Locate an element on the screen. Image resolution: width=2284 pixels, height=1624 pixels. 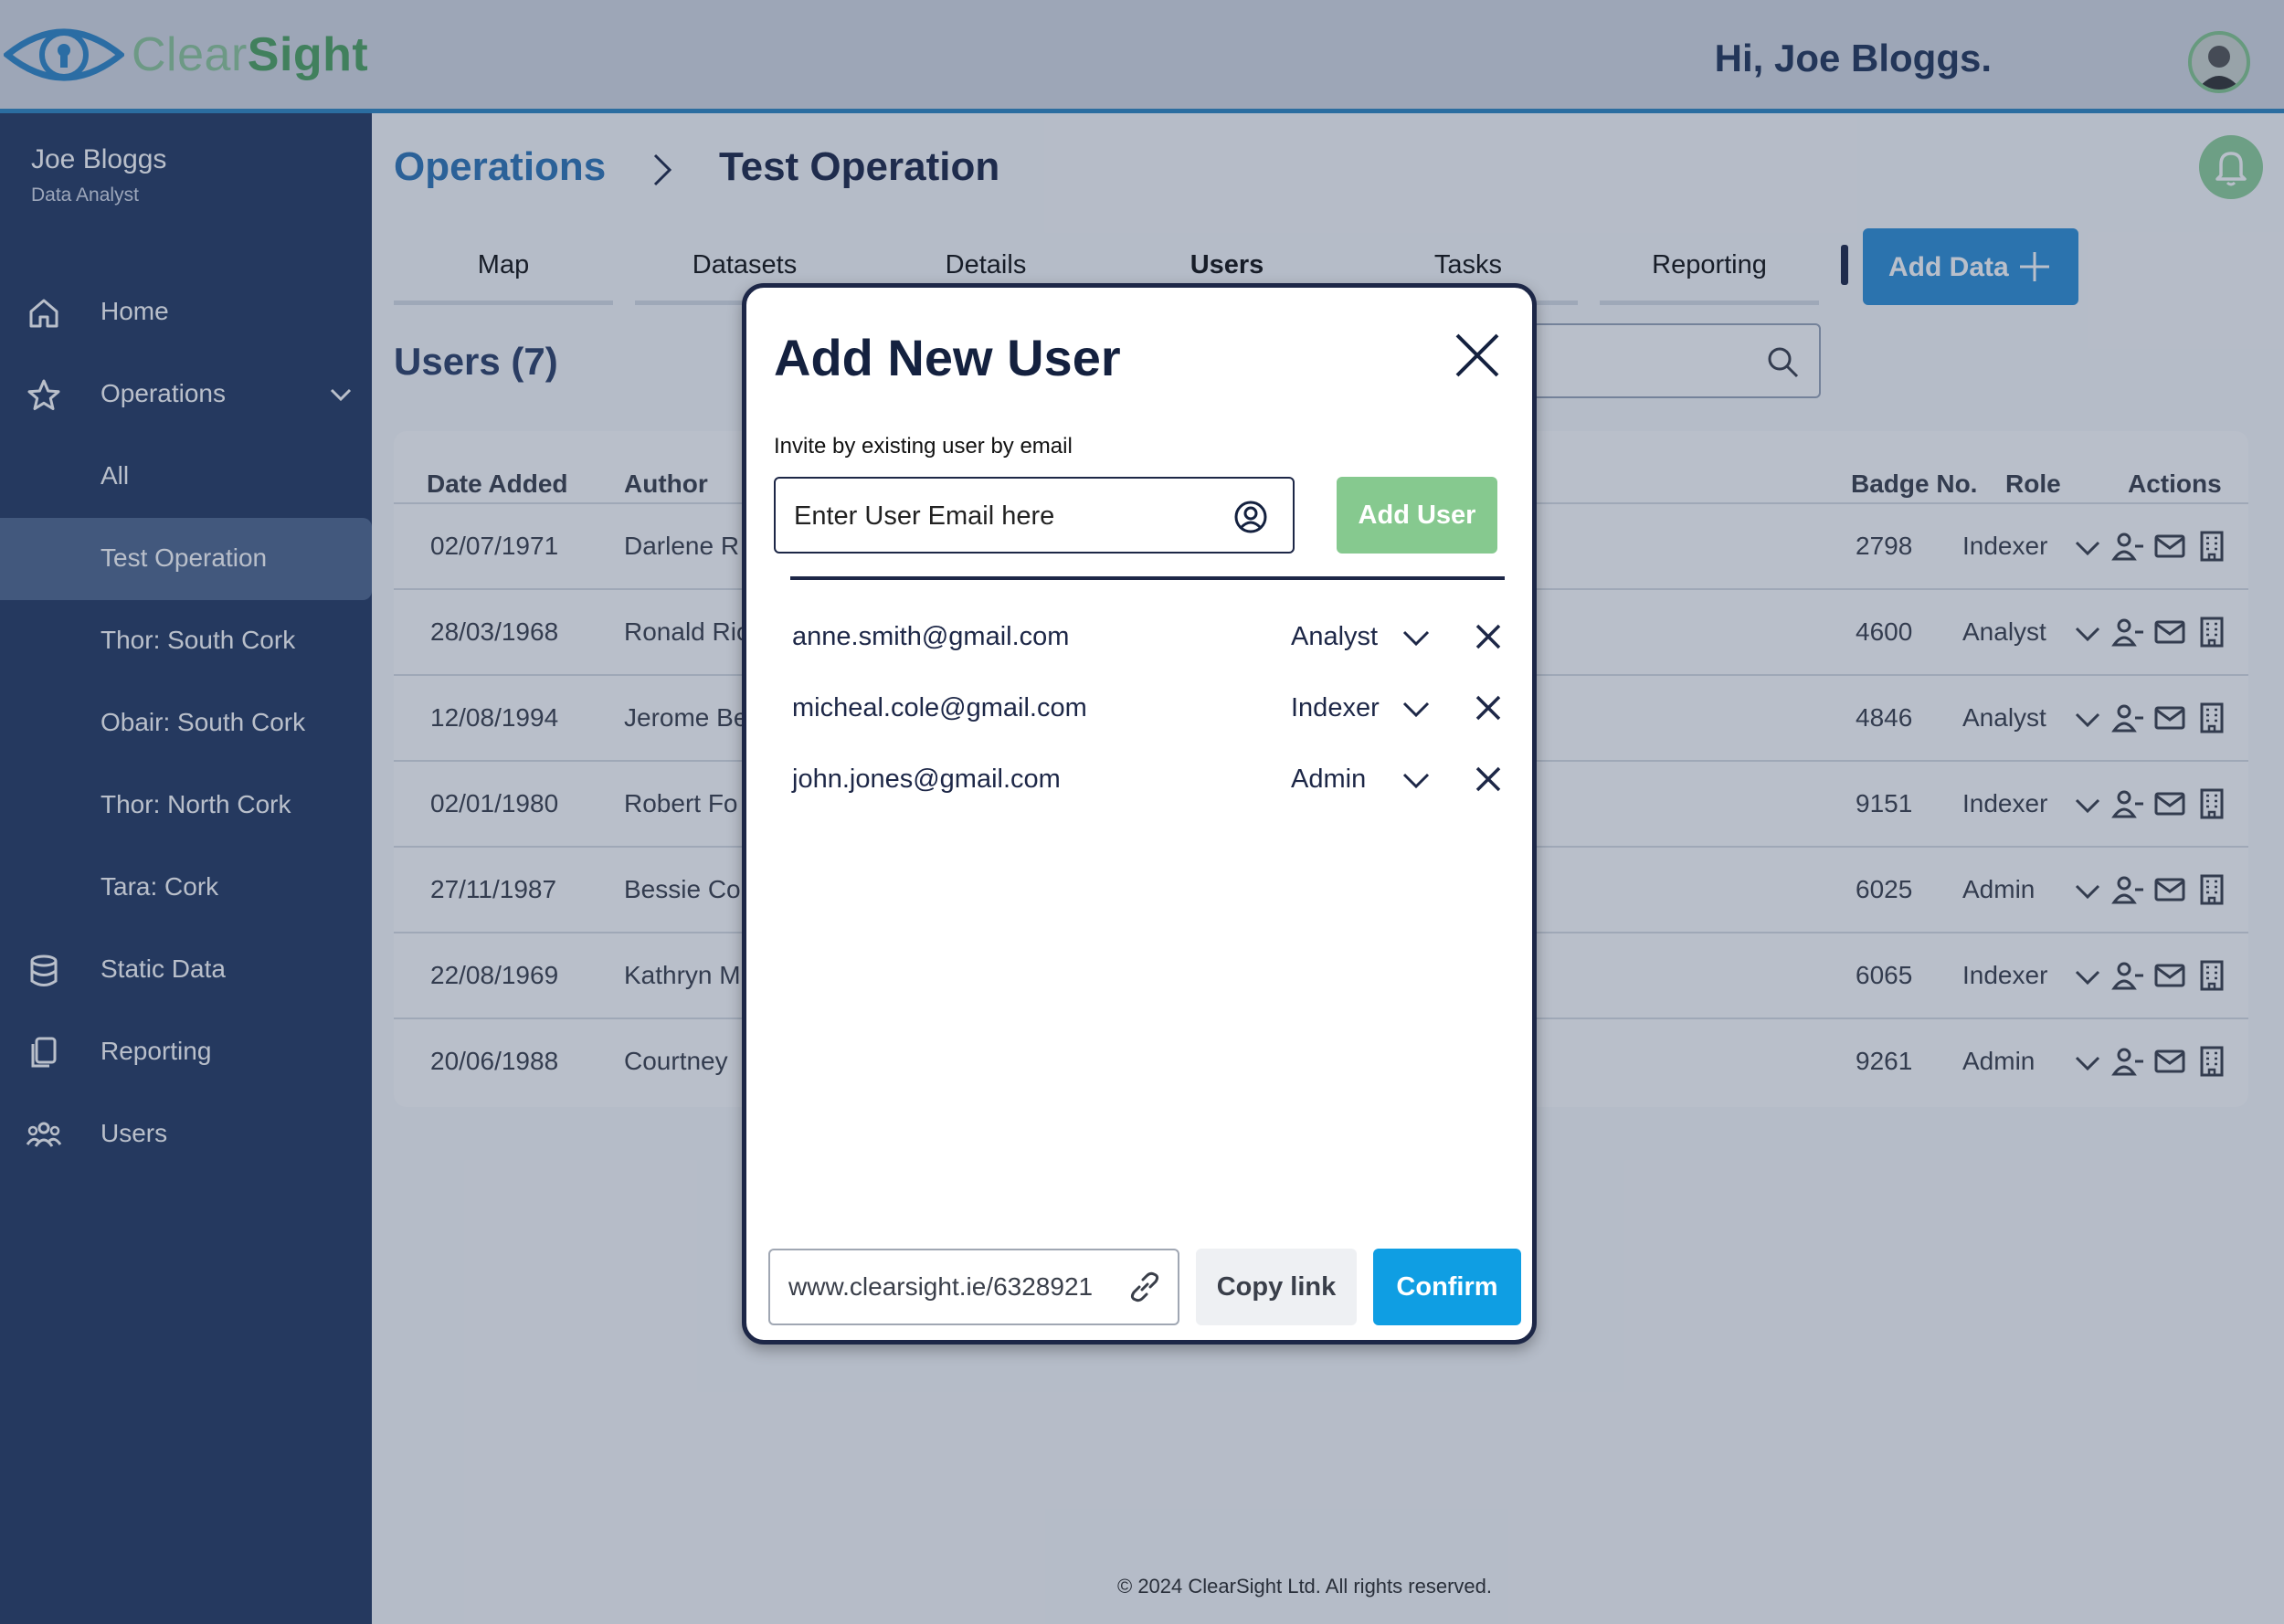
plus-icon is located at coordinates (2034, 267).